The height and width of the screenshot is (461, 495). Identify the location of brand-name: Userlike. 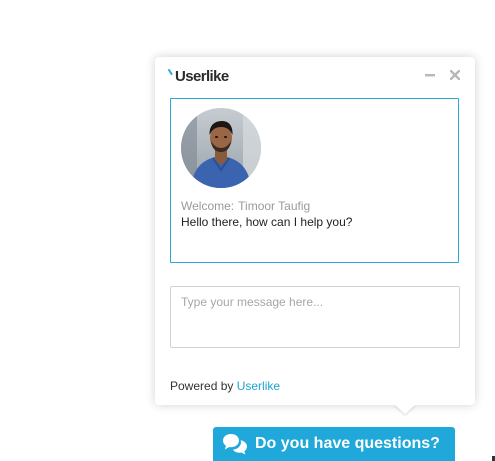
(202, 76).